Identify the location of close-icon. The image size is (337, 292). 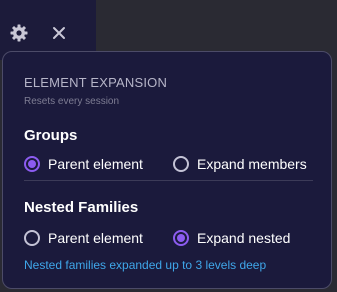
(59, 33).